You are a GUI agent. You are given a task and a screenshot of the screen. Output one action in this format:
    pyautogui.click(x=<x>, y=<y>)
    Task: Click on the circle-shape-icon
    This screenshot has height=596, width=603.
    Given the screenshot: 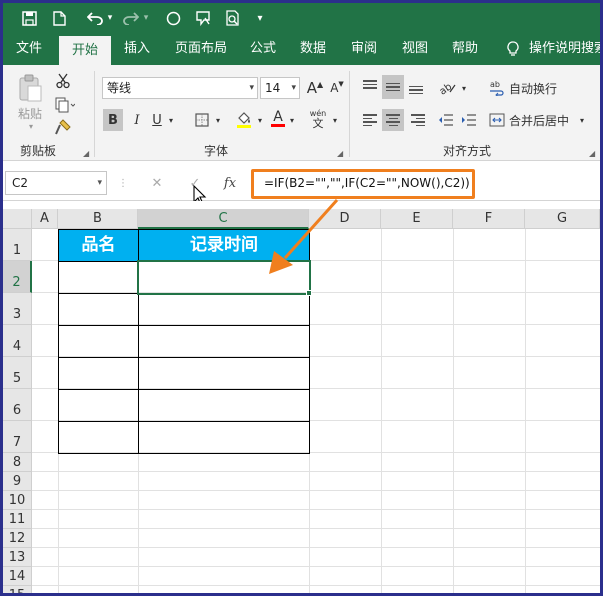 What is the action you would take?
    pyautogui.click(x=173, y=18)
    